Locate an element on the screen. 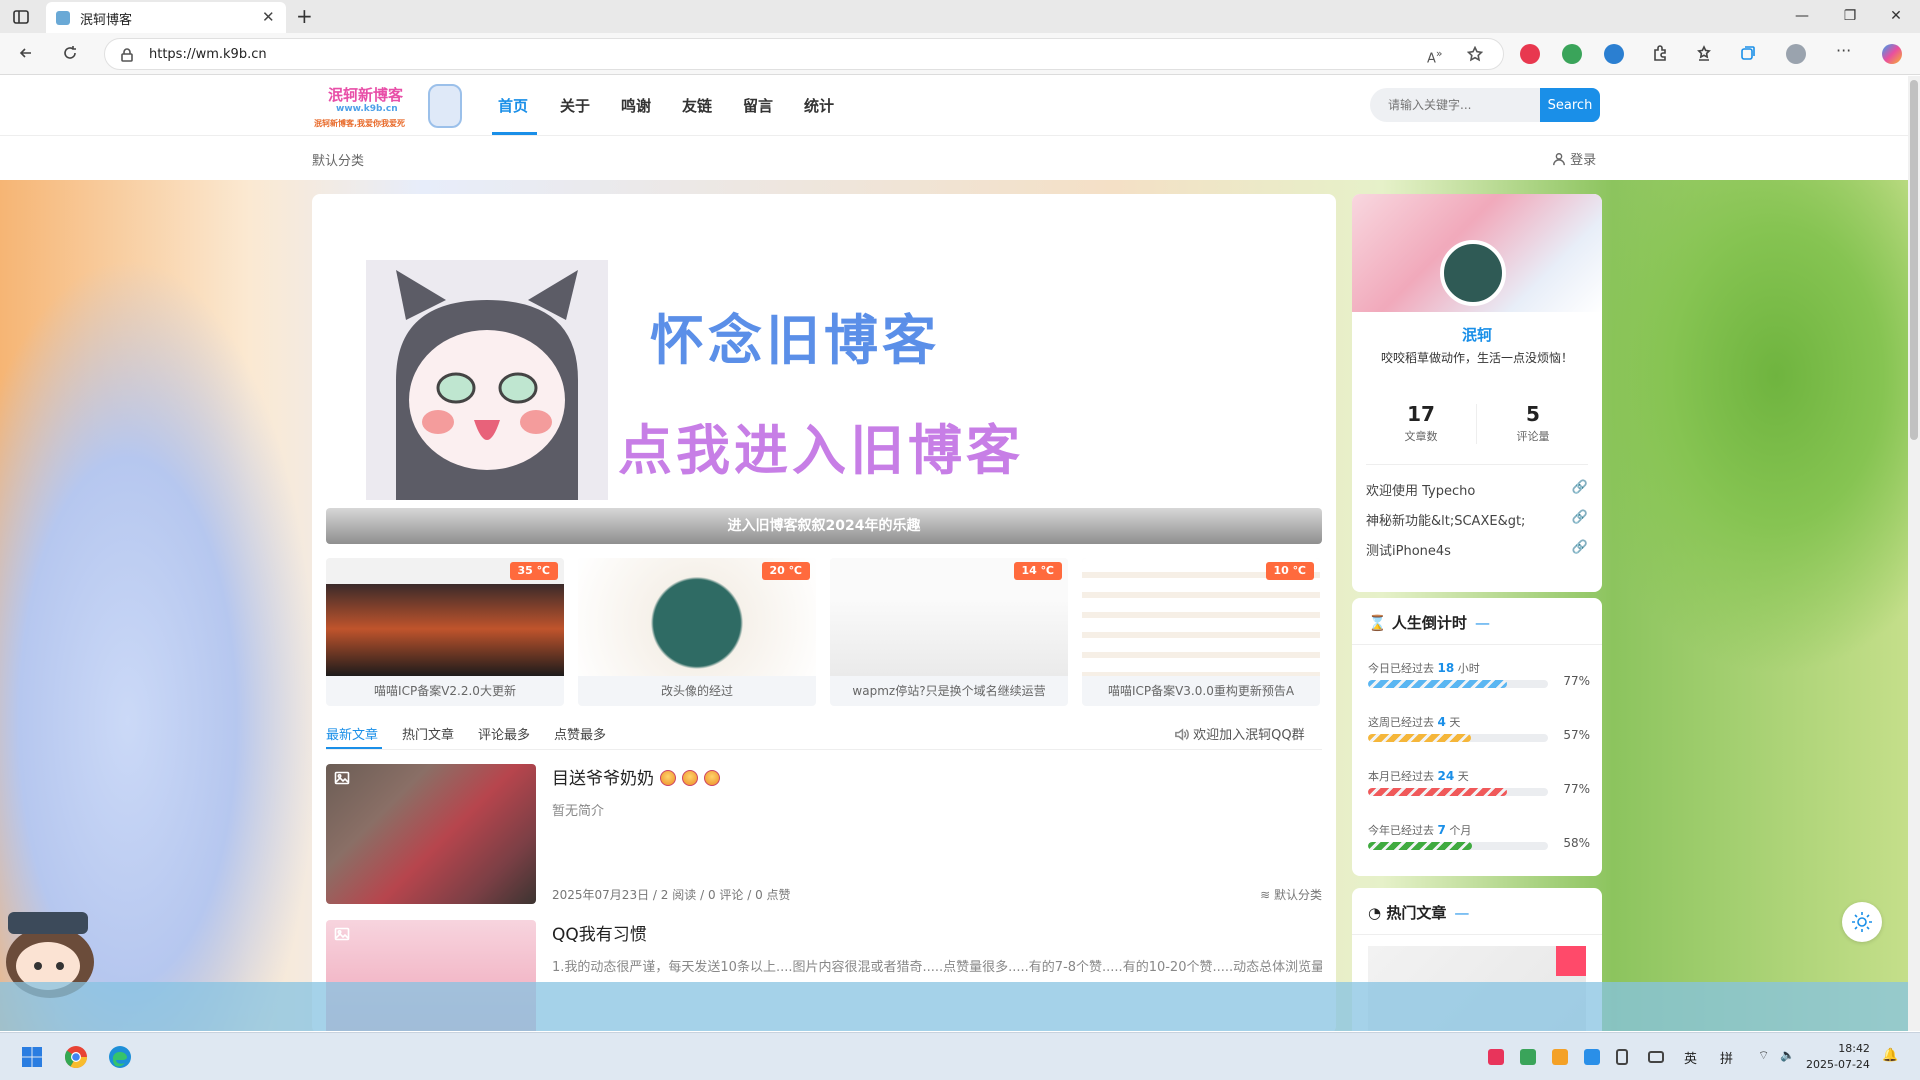 This screenshot has height=1080, width=1920. avatar is located at coordinates (1473, 273).